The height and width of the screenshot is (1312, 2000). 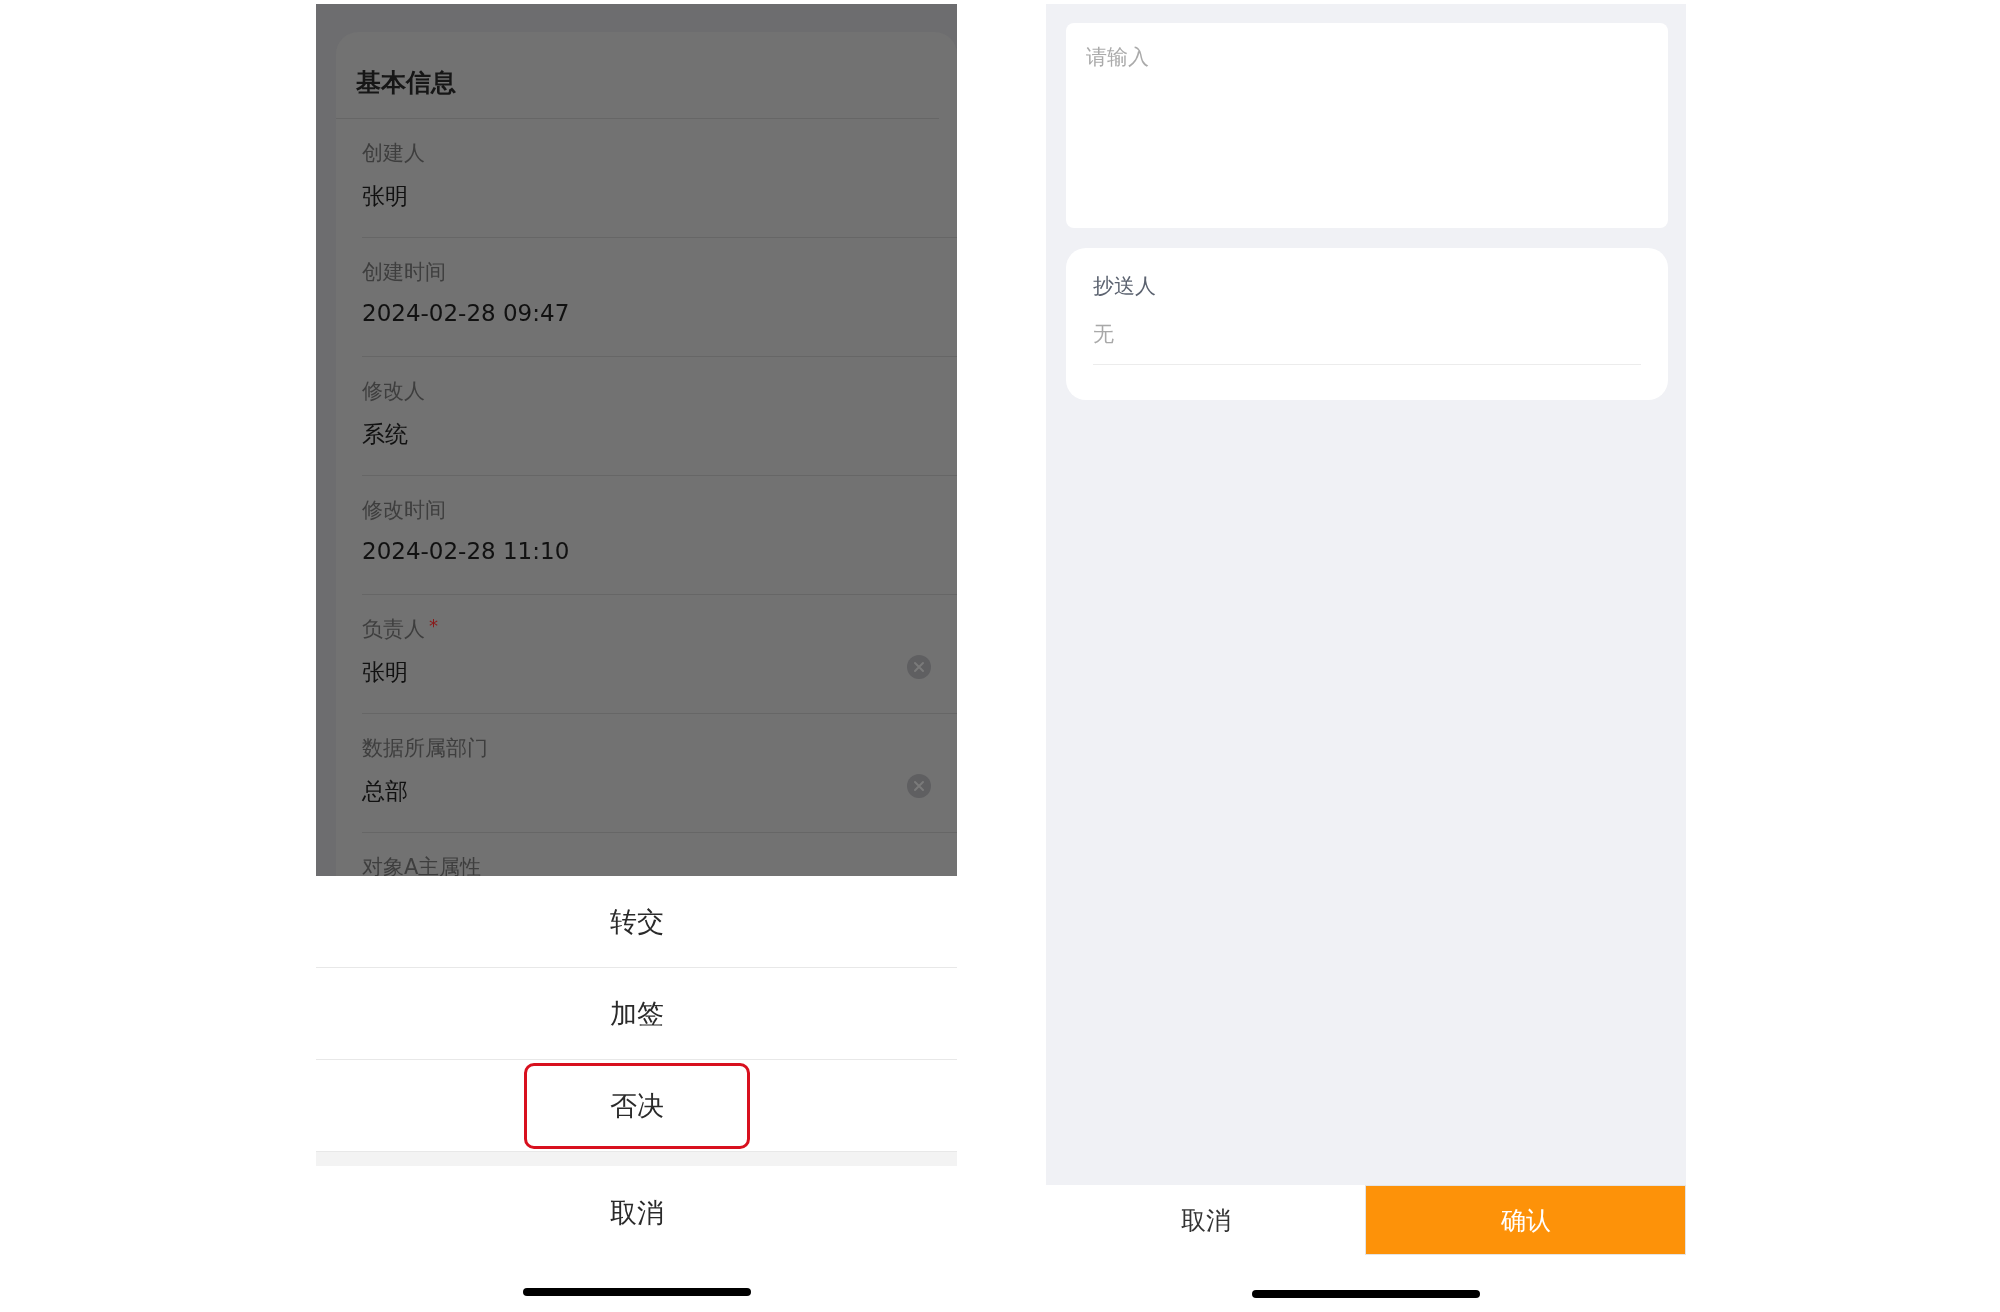 I want to click on cc-label: 抄送人, so click(x=1125, y=286).